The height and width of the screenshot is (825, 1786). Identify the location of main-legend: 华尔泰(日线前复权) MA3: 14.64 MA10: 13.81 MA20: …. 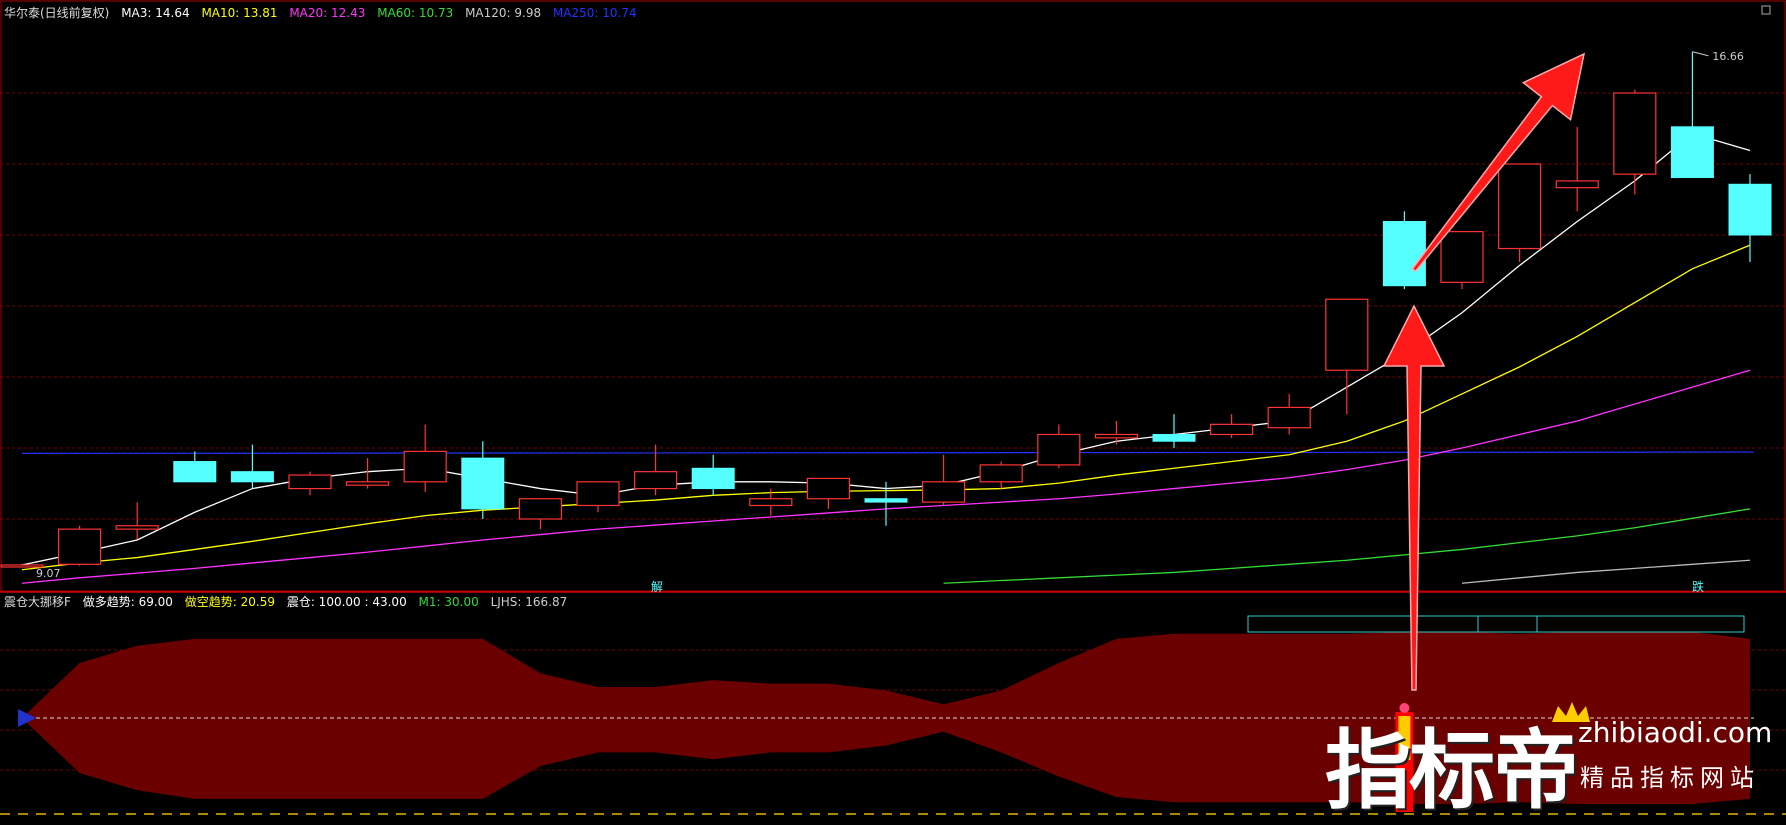
(324, 12).